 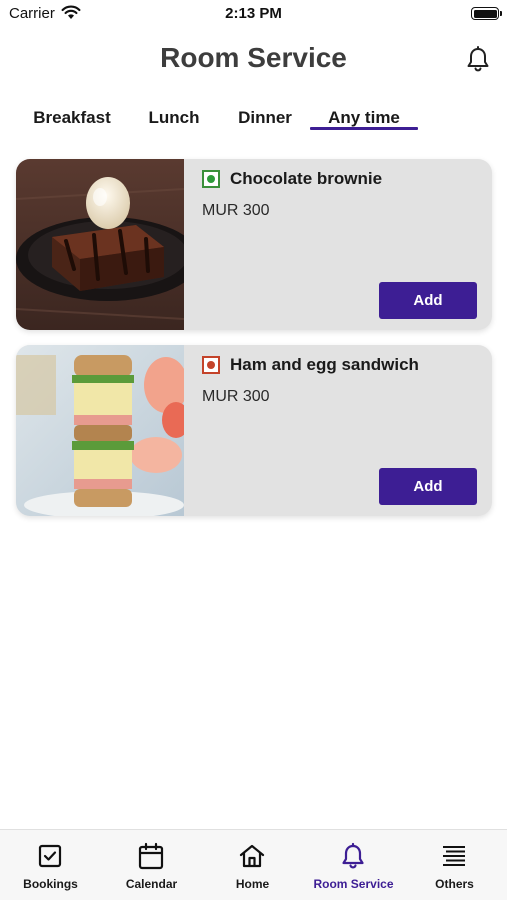 I want to click on active-tab-indicator, so click(x=364, y=128).